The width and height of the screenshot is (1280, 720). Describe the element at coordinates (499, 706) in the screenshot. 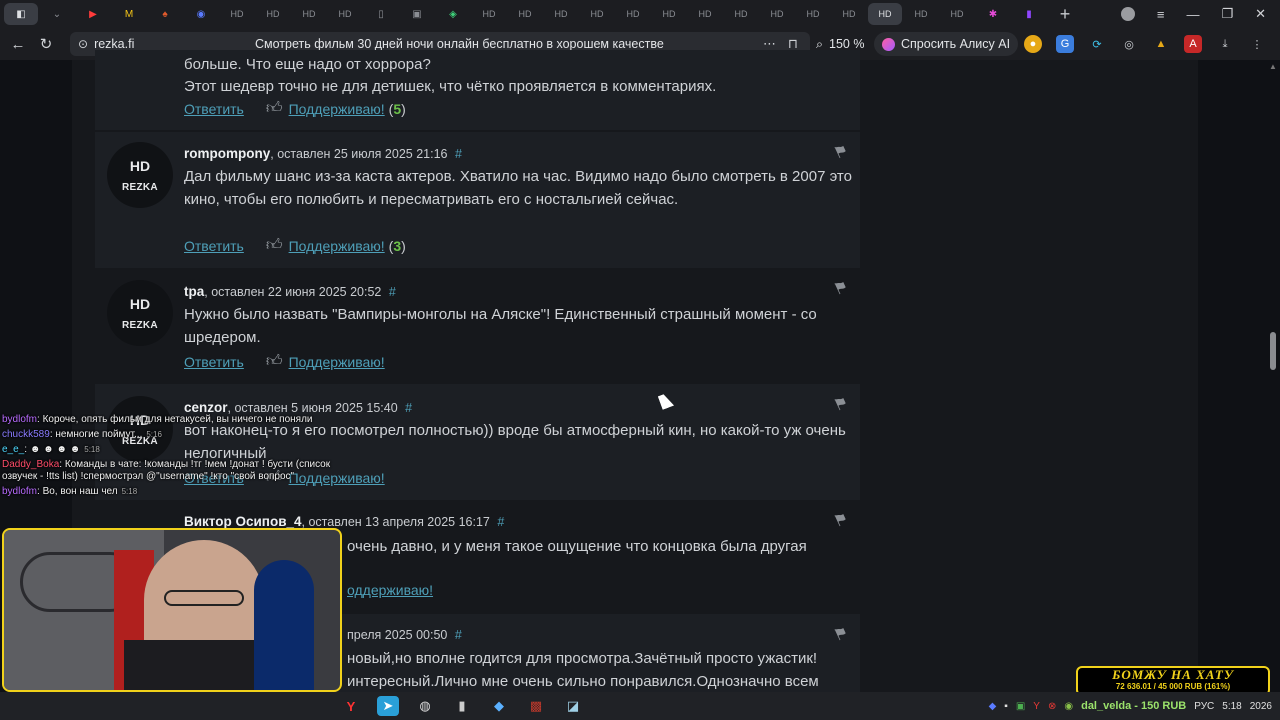

I see `app-icon: ◆` at that location.